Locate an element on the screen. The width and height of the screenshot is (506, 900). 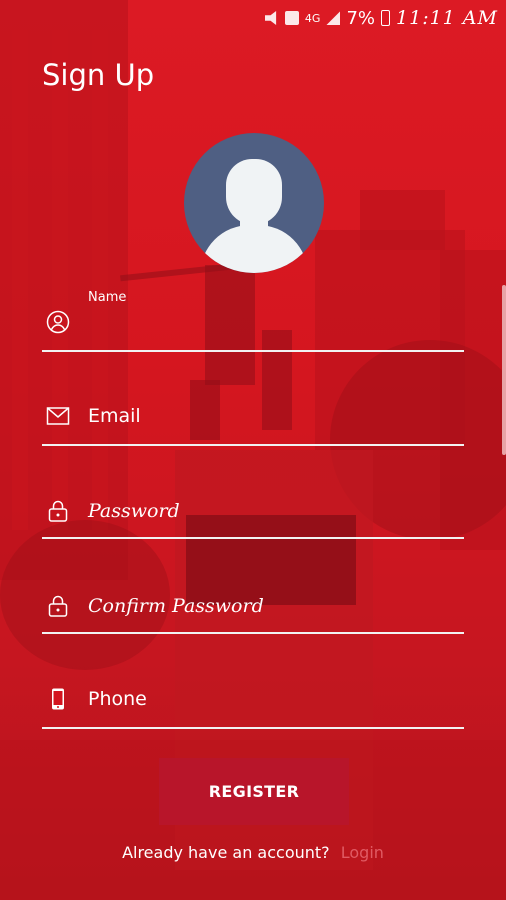
person-icon is located at coordinates (58, 322).